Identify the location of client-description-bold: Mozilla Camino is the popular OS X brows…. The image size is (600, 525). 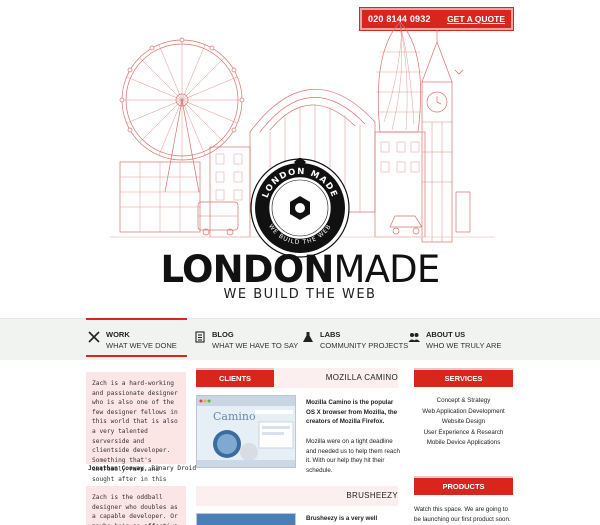
(353, 412).